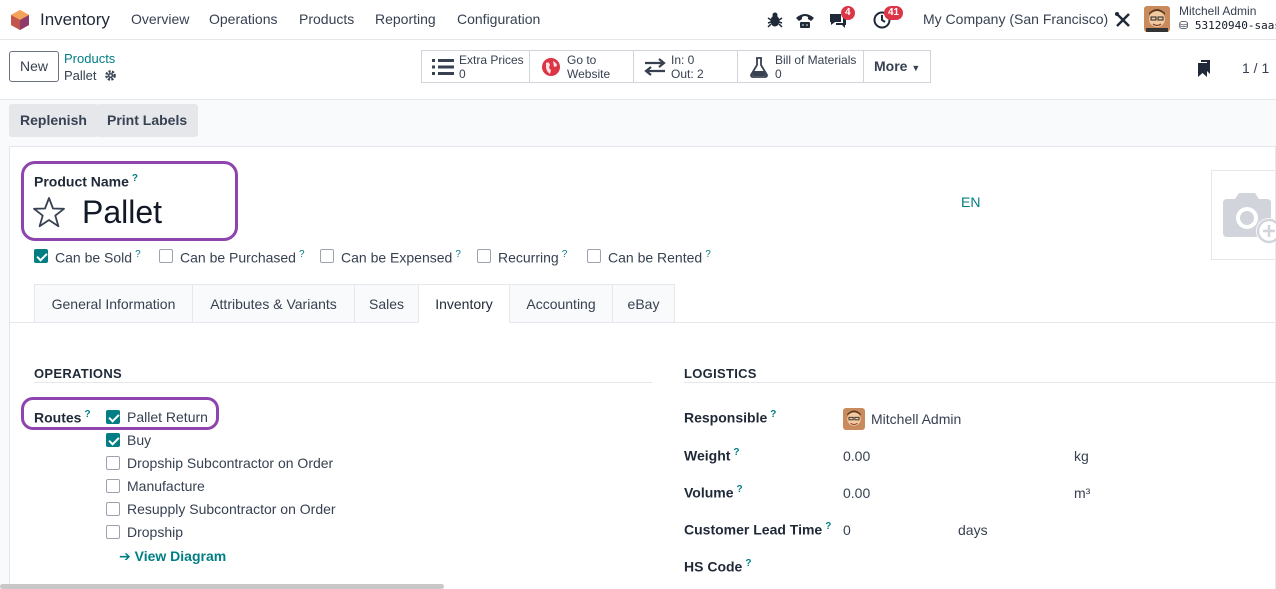 This screenshot has width=1276, height=589. Describe the element at coordinates (894, 13) in the screenshot. I see `activity-badge: 41` at that location.